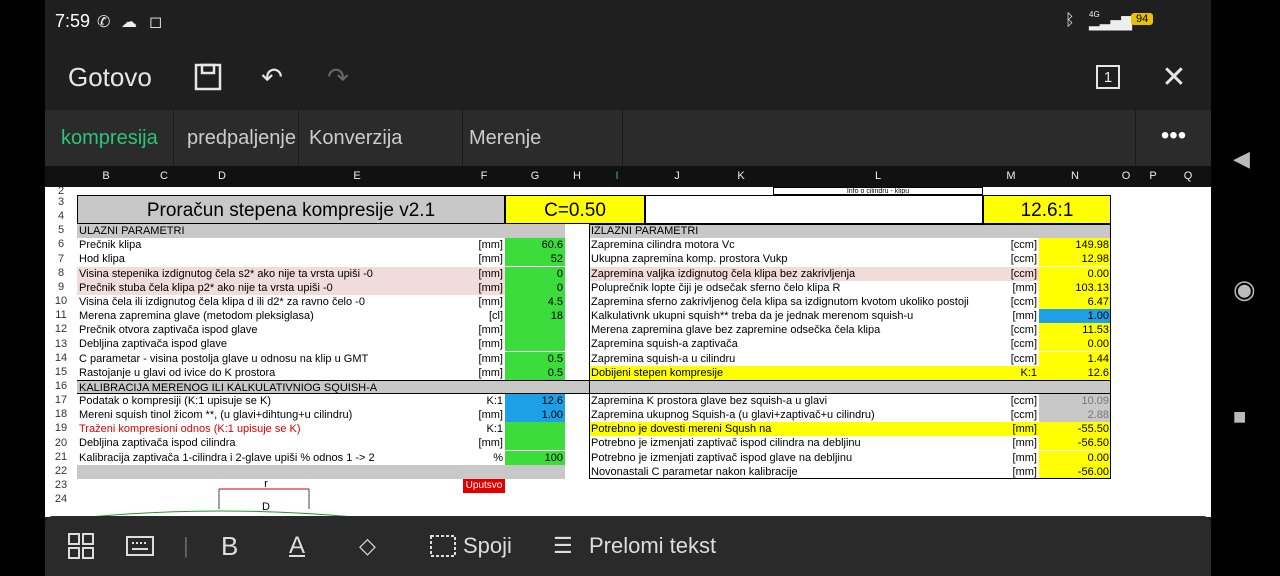 The width and height of the screenshot is (1280, 576). What do you see at coordinates (535, 316) in the screenshot?
I see `left-row-value: 18` at bounding box center [535, 316].